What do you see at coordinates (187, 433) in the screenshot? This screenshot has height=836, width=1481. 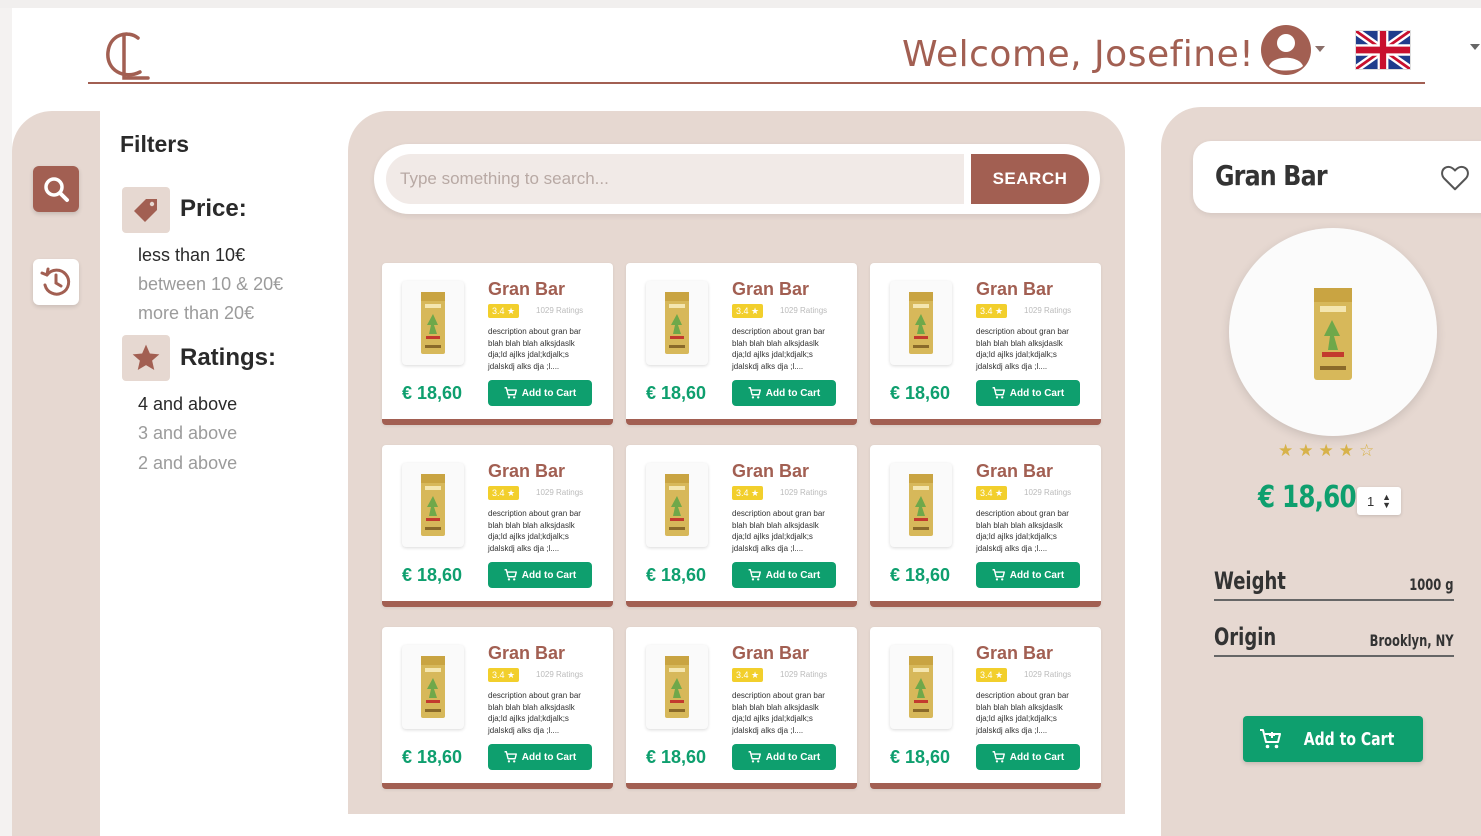 I see `rating-option-3-up: 3 and above` at bounding box center [187, 433].